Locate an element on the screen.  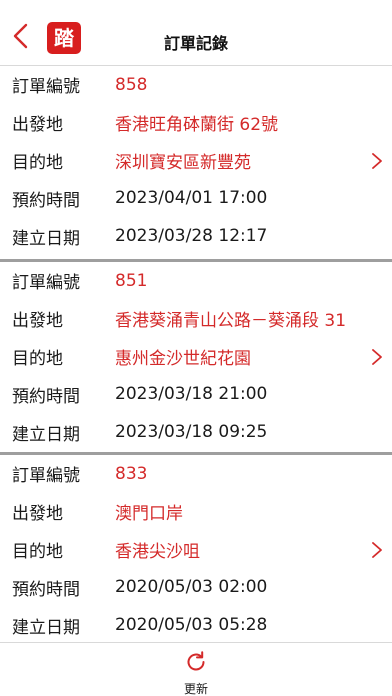
booking-time-row: 預約時間 2020/05/03 02:00 is located at coordinates (196, 587).